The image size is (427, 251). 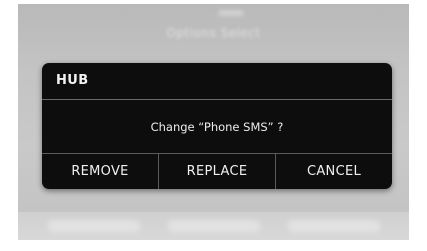 I want to click on remove-button: REMOVE, so click(x=100, y=171).